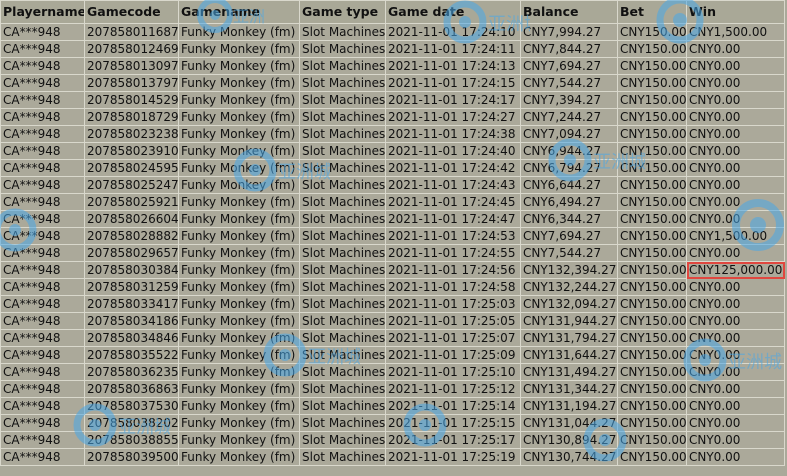 This screenshot has height=476, width=787. What do you see at coordinates (569, 457) in the screenshot?
I see `cell-balance: CNY130,744.27` at bounding box center [569, 457].